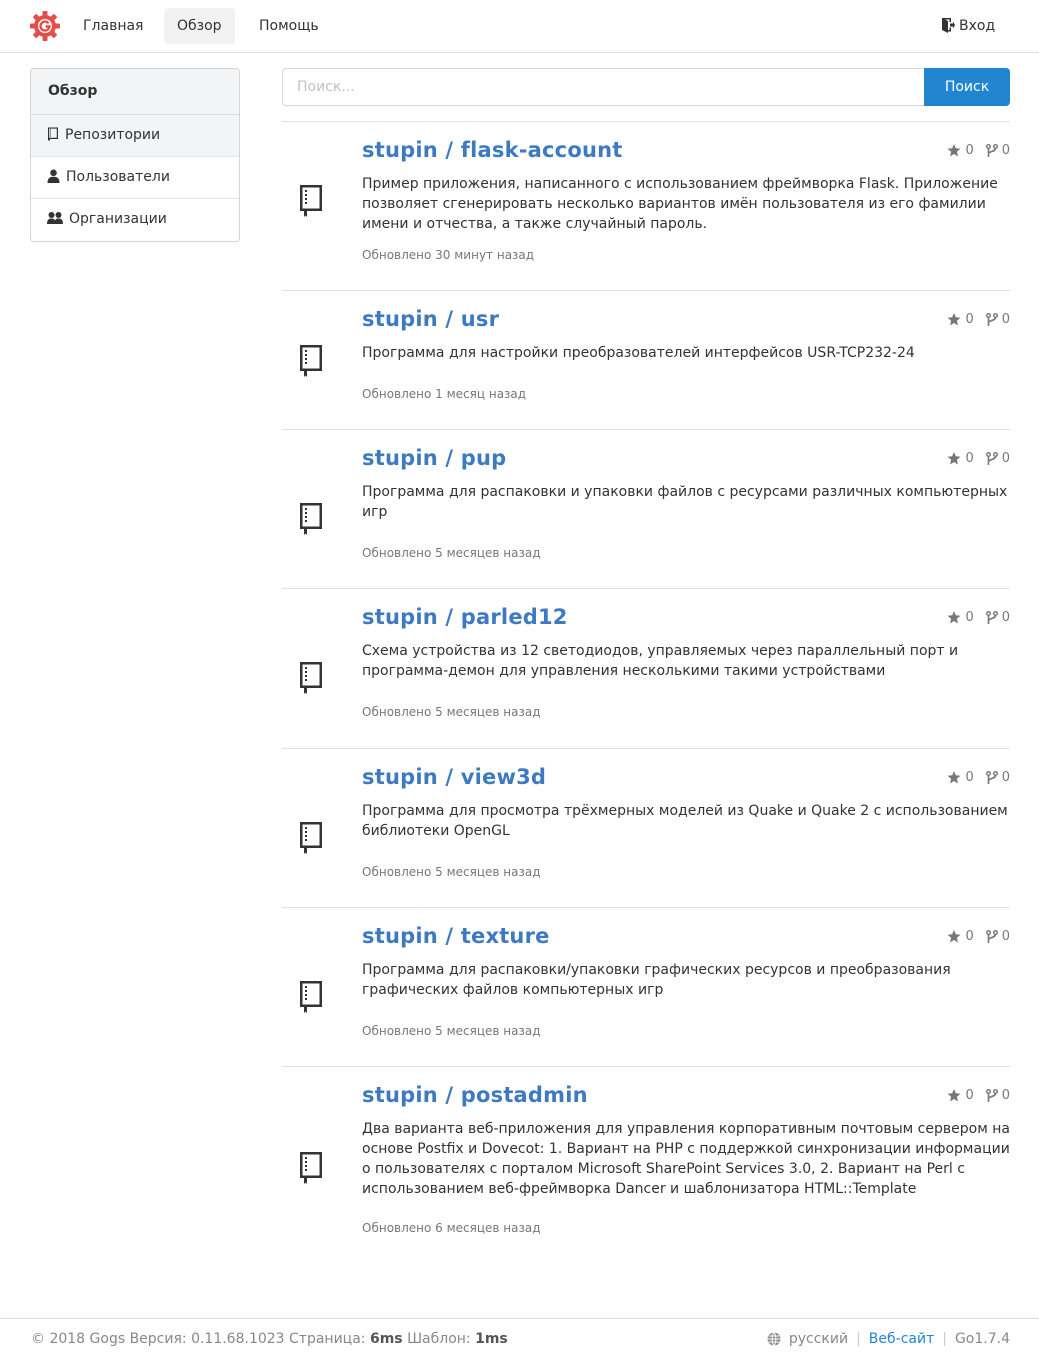 Image resolution: width=1039 pixels, height=1358 pixels. Describe the element at coordinates (289, 26) in the screenshot. I see `nav-help-link: Помощь` at that location.